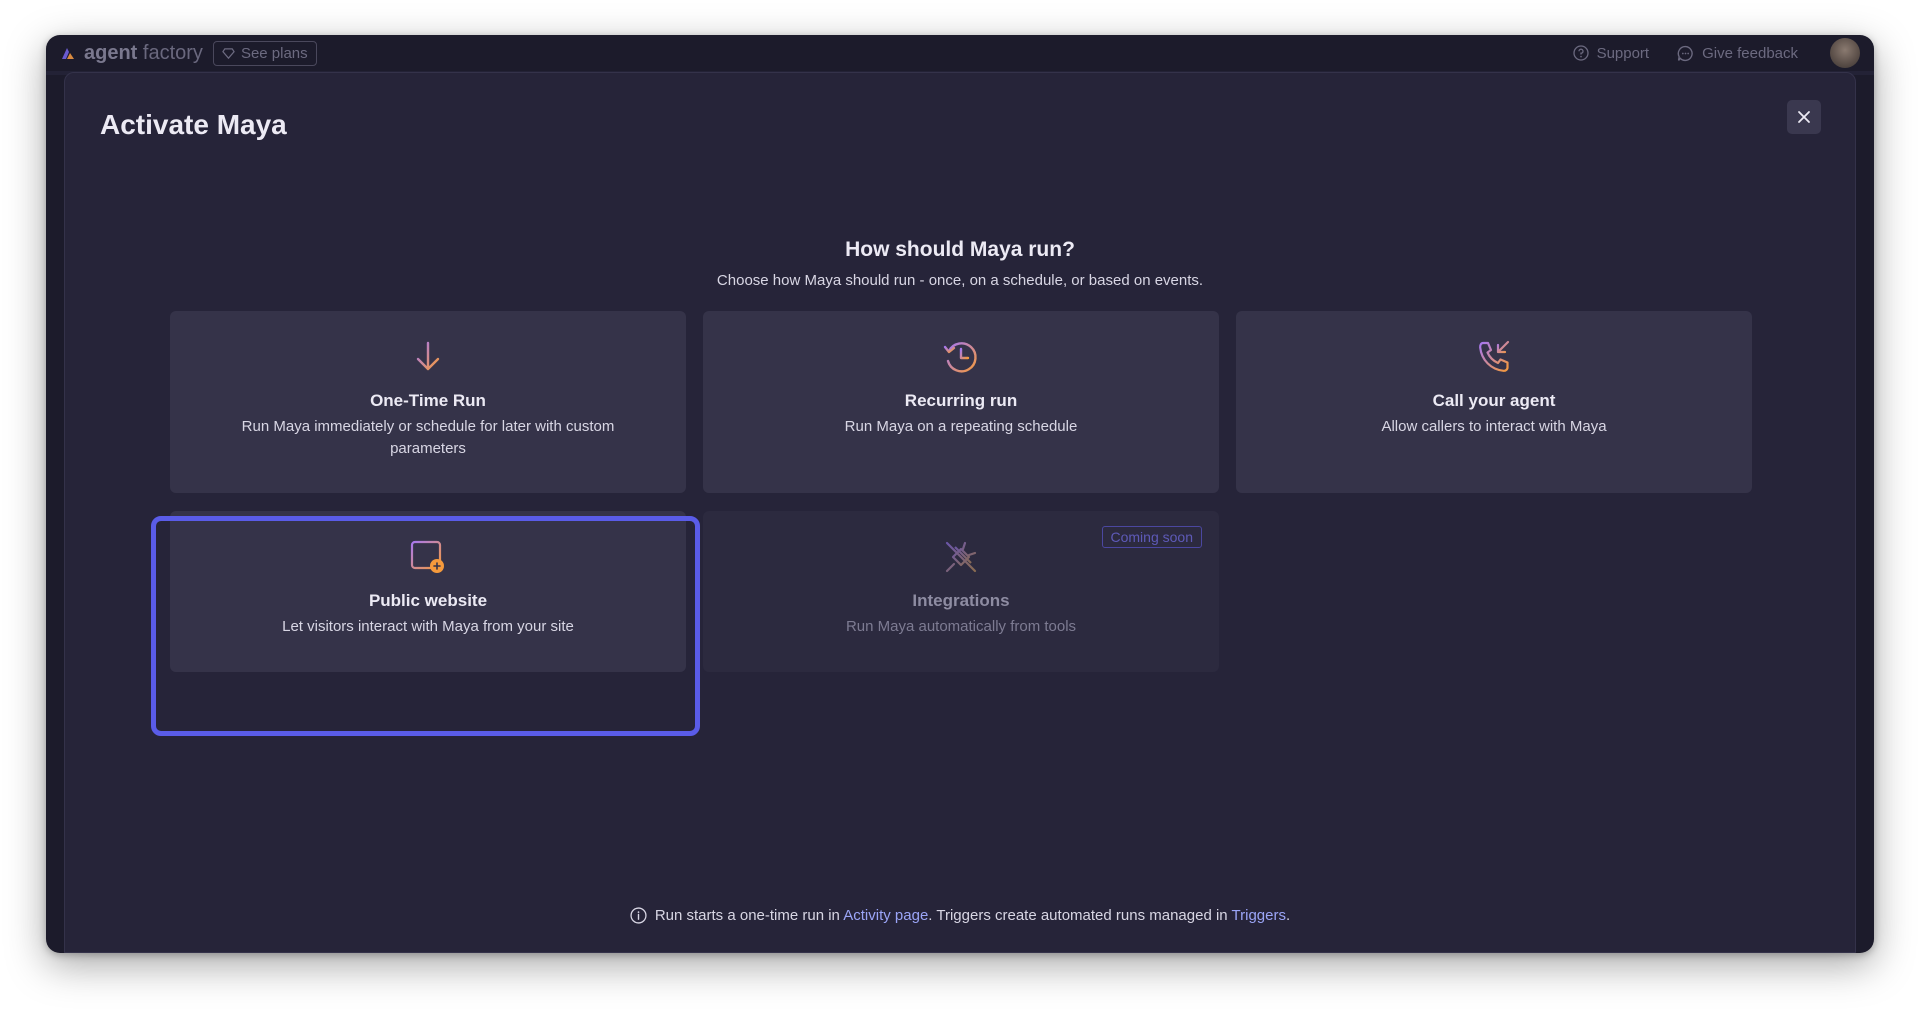 Image resolution: width=1920 pixels, height=1018 pixels. I want to click on support-label: Support, so click(1623, 53).